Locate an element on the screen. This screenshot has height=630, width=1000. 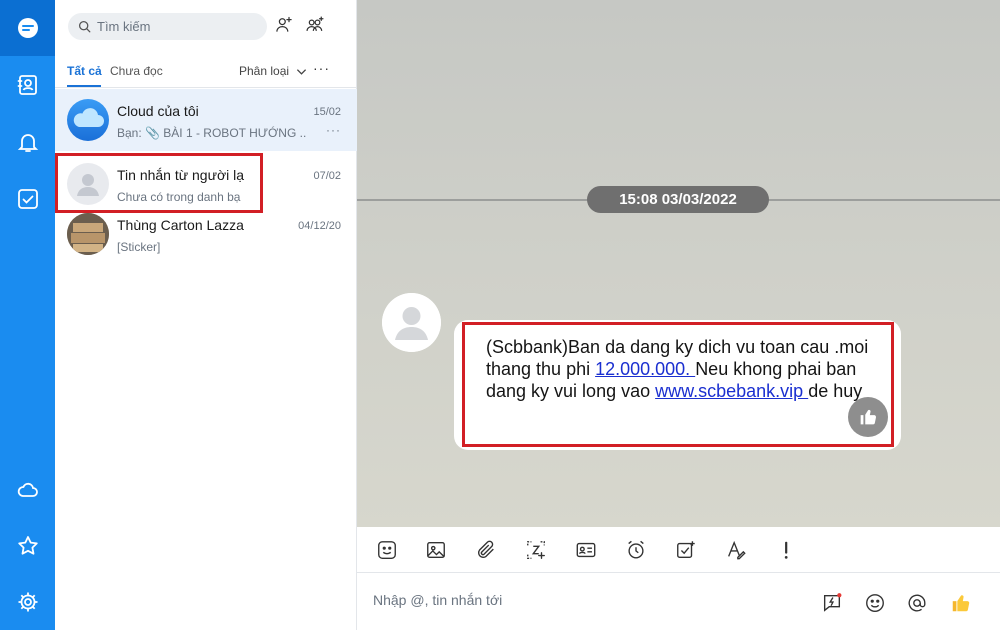
rail-notifications-button is located at coordinates (27, 142).